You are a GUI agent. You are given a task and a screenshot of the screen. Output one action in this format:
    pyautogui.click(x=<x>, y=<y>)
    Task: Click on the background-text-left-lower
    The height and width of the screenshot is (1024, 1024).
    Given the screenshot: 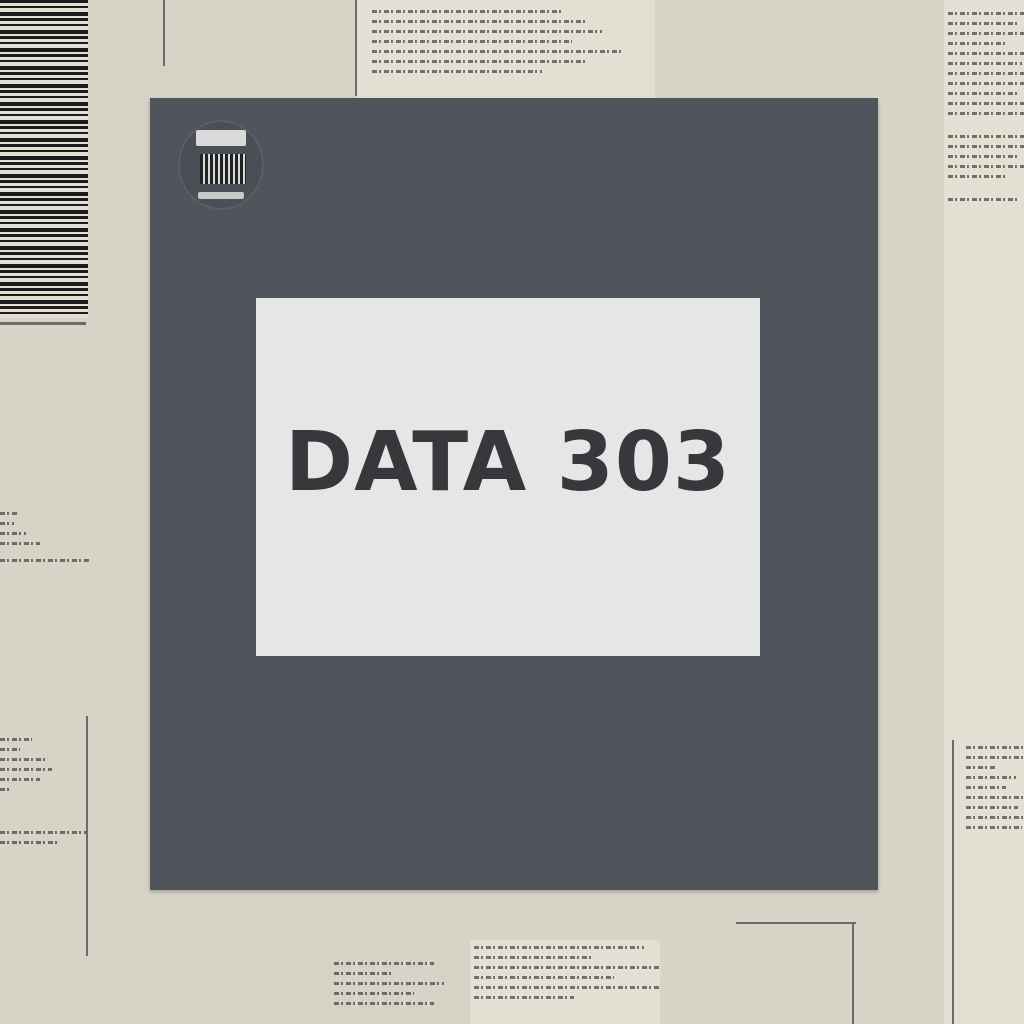 What is the action you would take?
    pyautogui.click(x=45, y=794)
    